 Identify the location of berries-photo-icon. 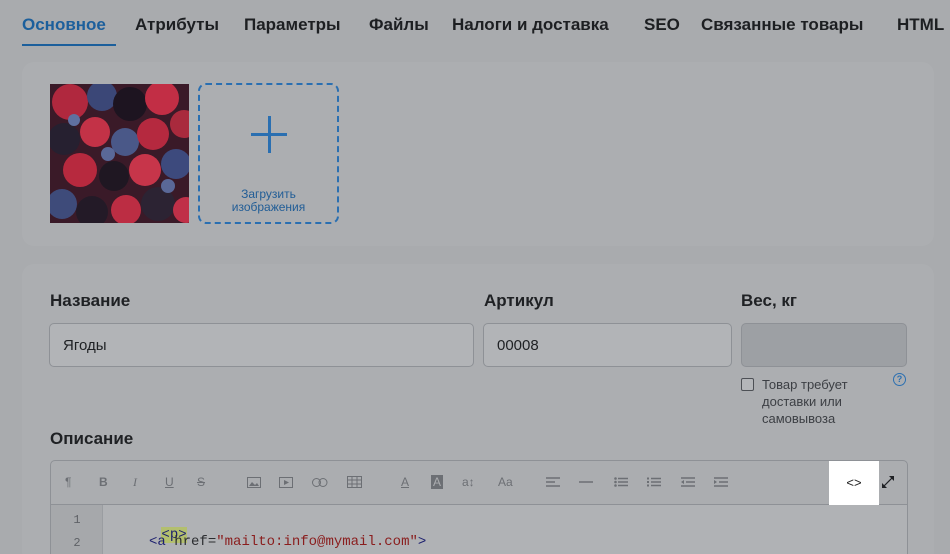
(119, 153).